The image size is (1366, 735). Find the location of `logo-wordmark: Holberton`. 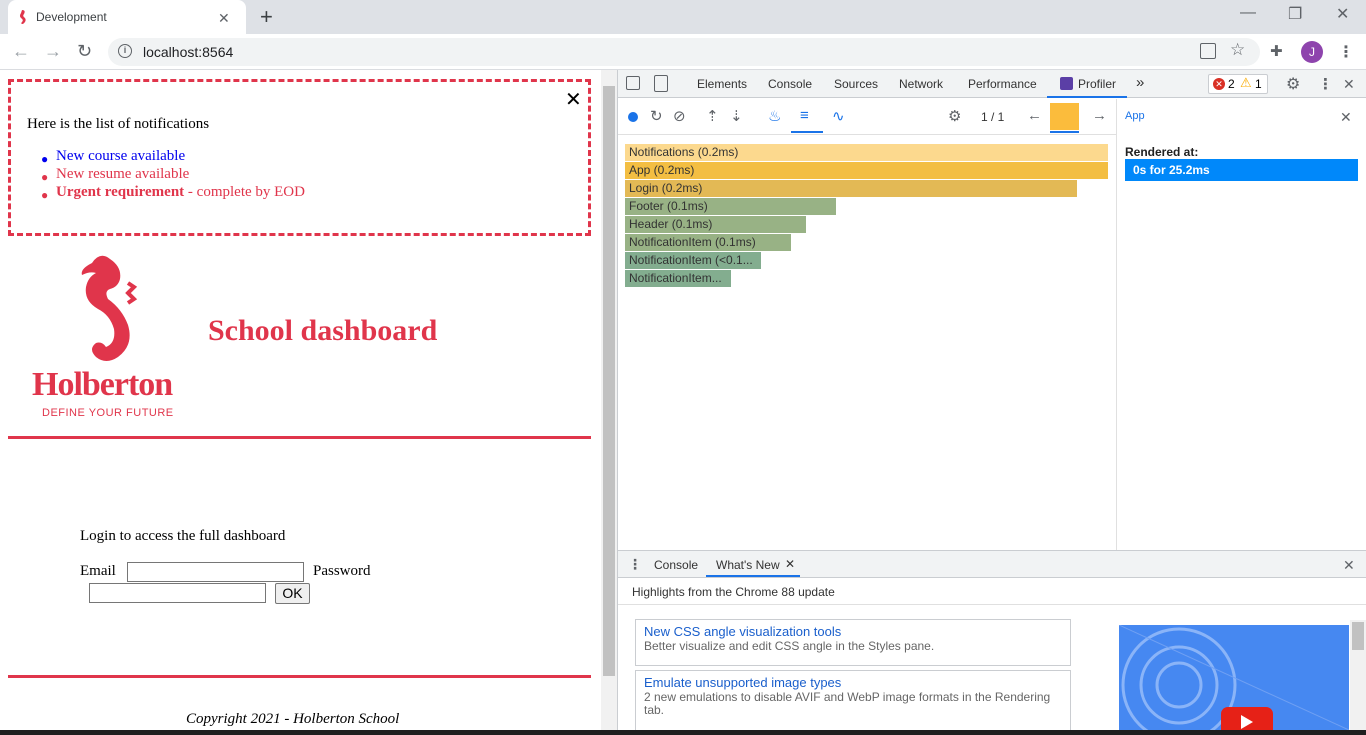

logo-wordmark: Holberton is located at coordinates (102, 384).